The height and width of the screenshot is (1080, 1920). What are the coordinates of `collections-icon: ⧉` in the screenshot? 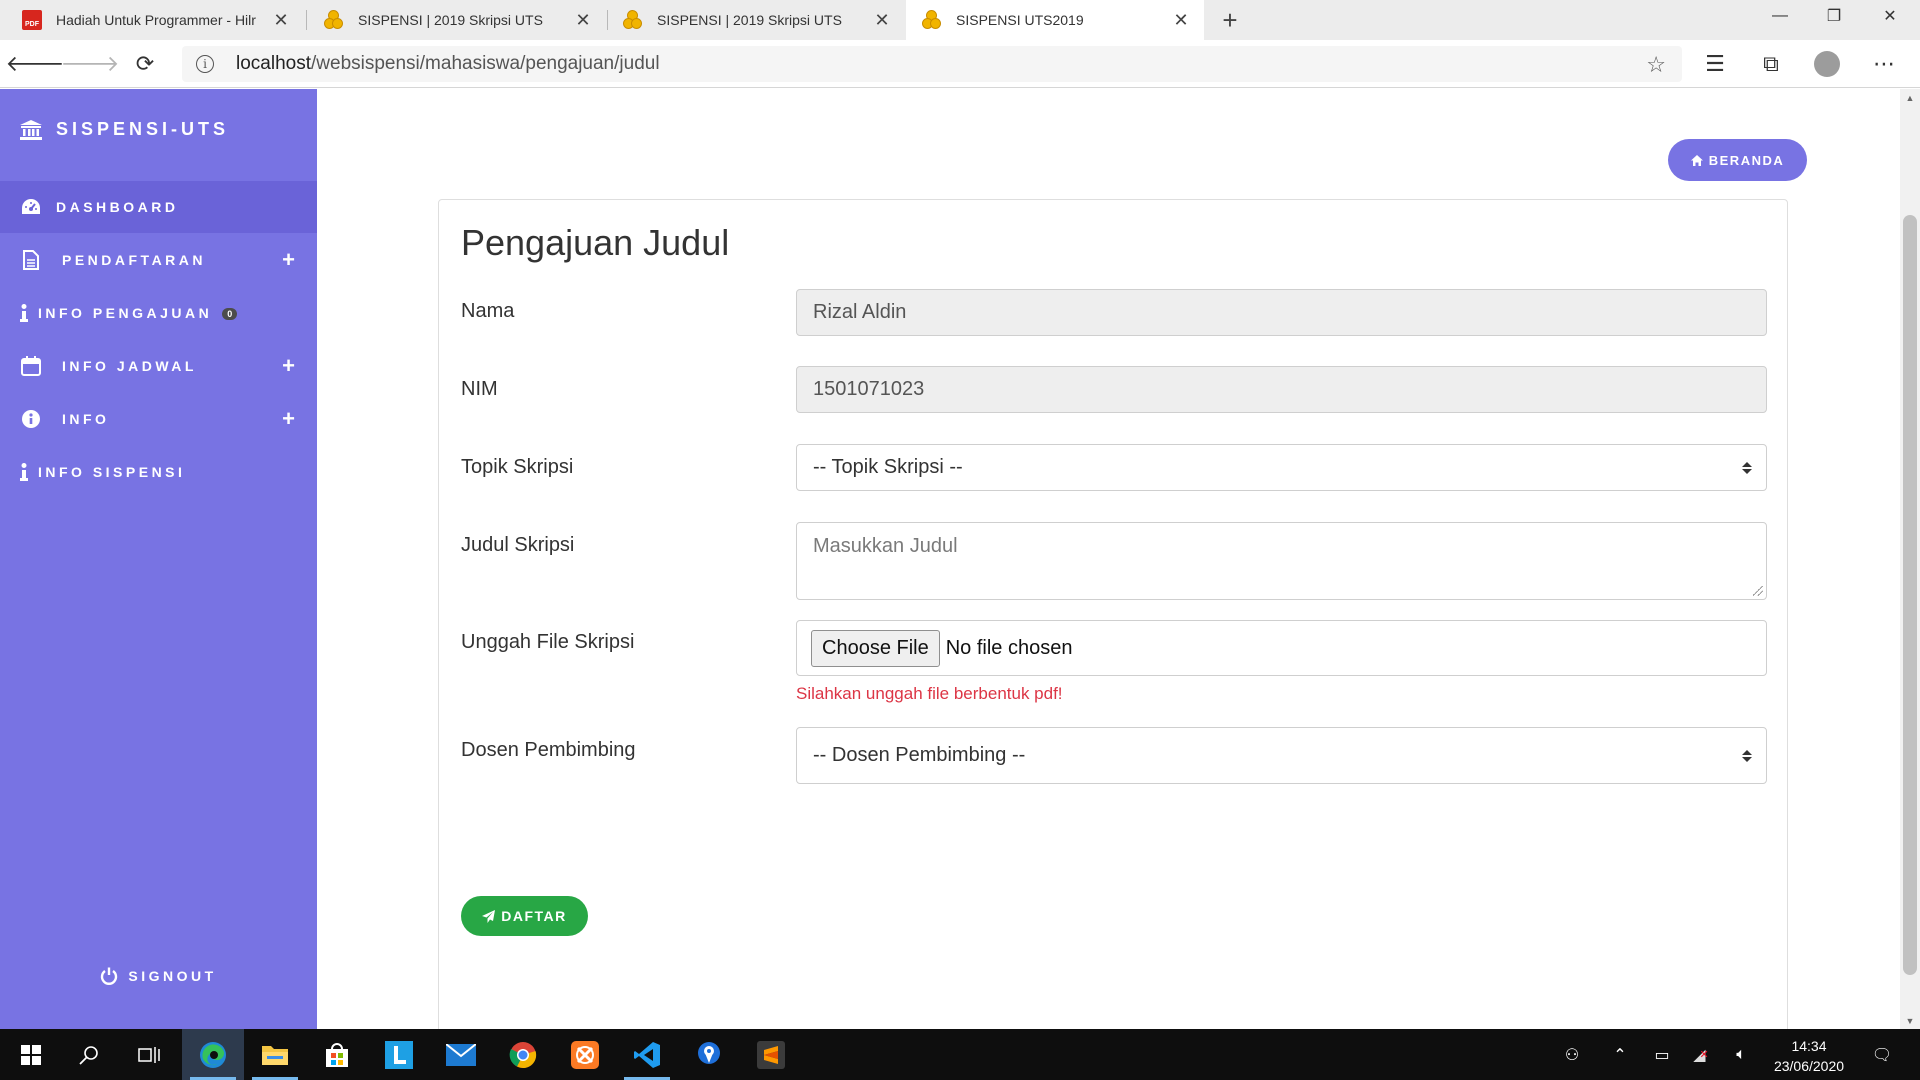 It's located at (1771, 64).